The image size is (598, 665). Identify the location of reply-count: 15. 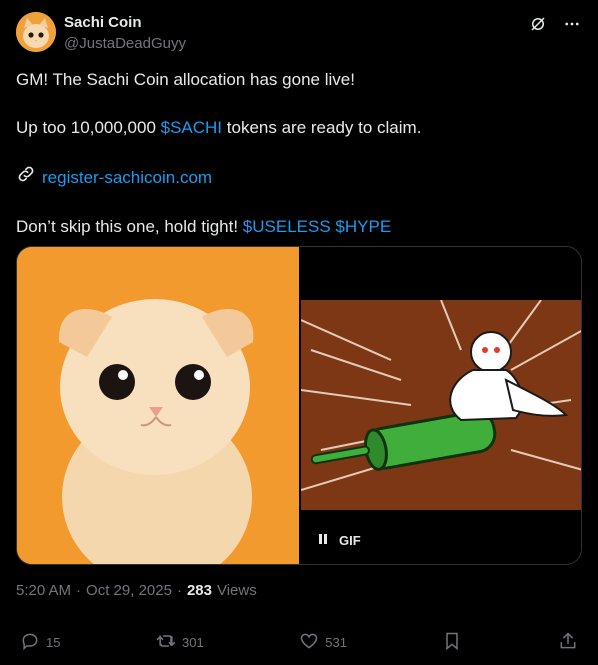
(53, 642).